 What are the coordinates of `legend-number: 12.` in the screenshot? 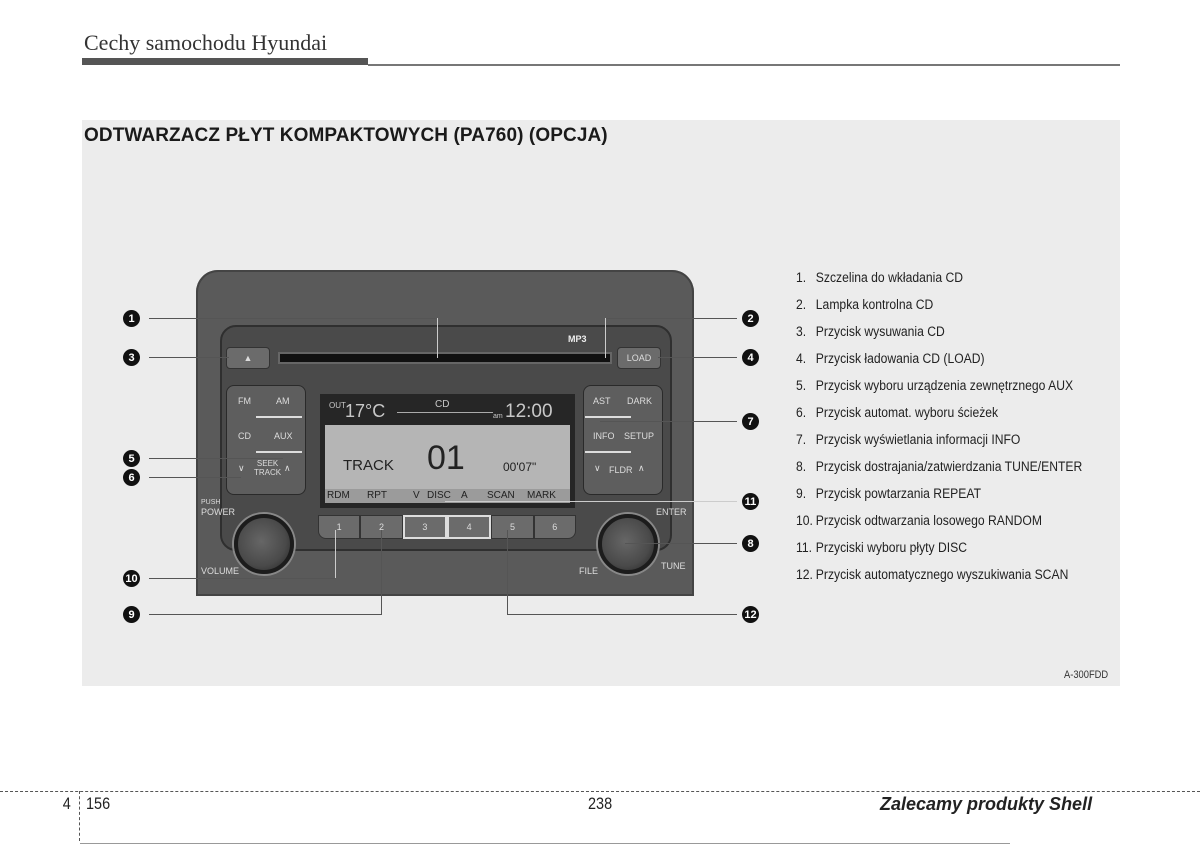 It's located at (804, 574).